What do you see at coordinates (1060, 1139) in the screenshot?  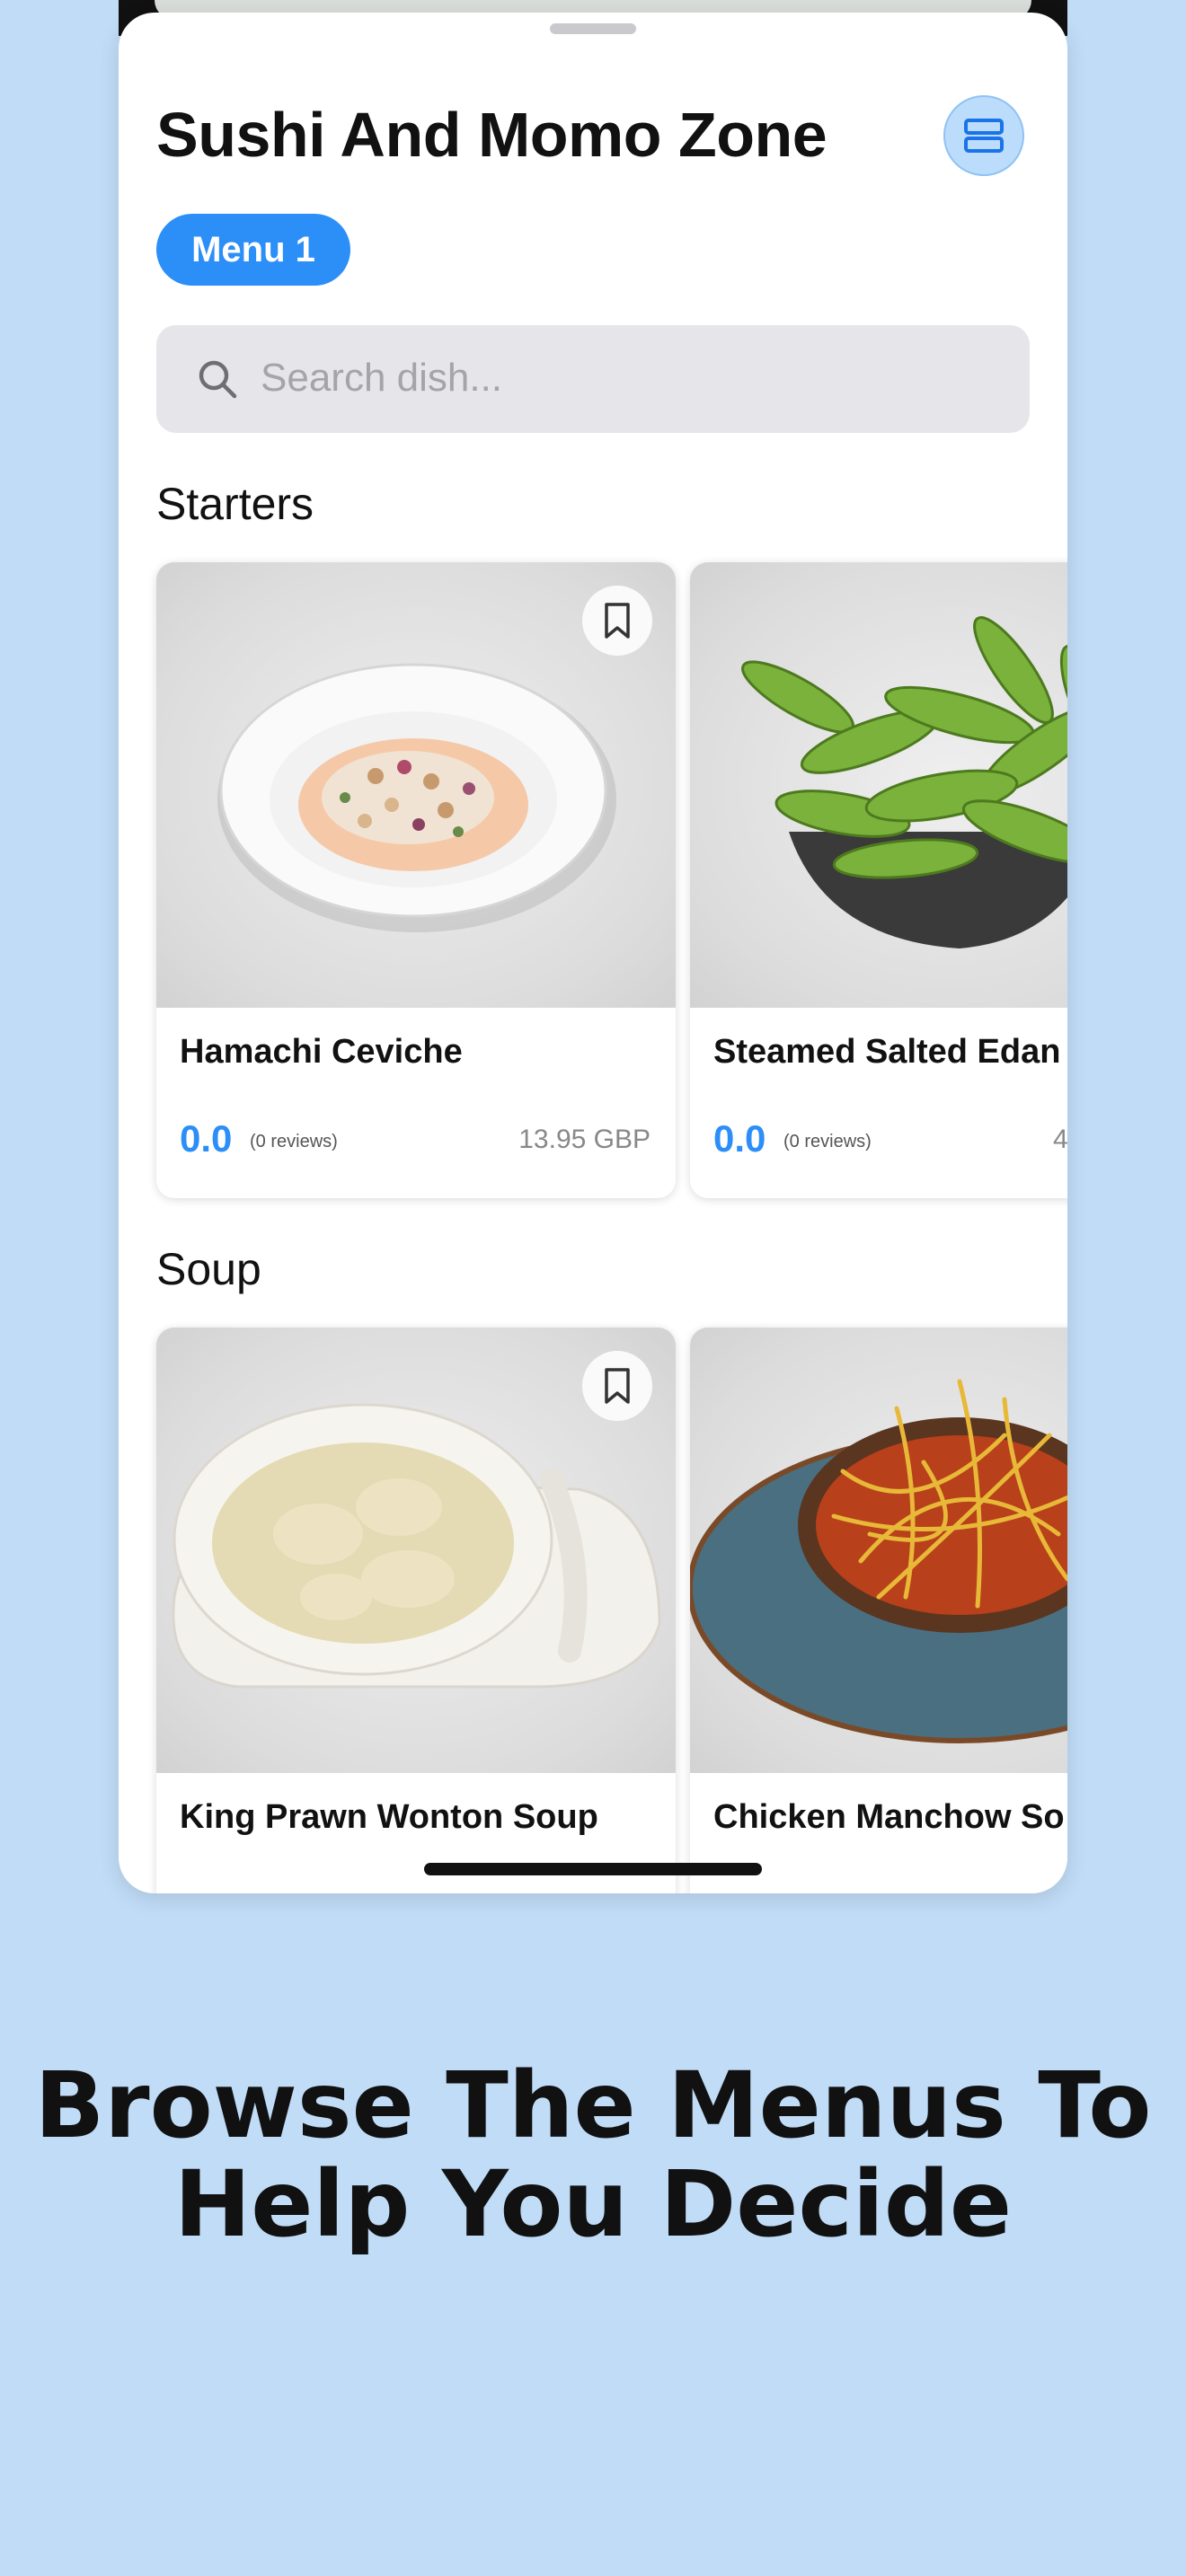 I see `dish-price: 4` at bounding box center [1060, 1139].